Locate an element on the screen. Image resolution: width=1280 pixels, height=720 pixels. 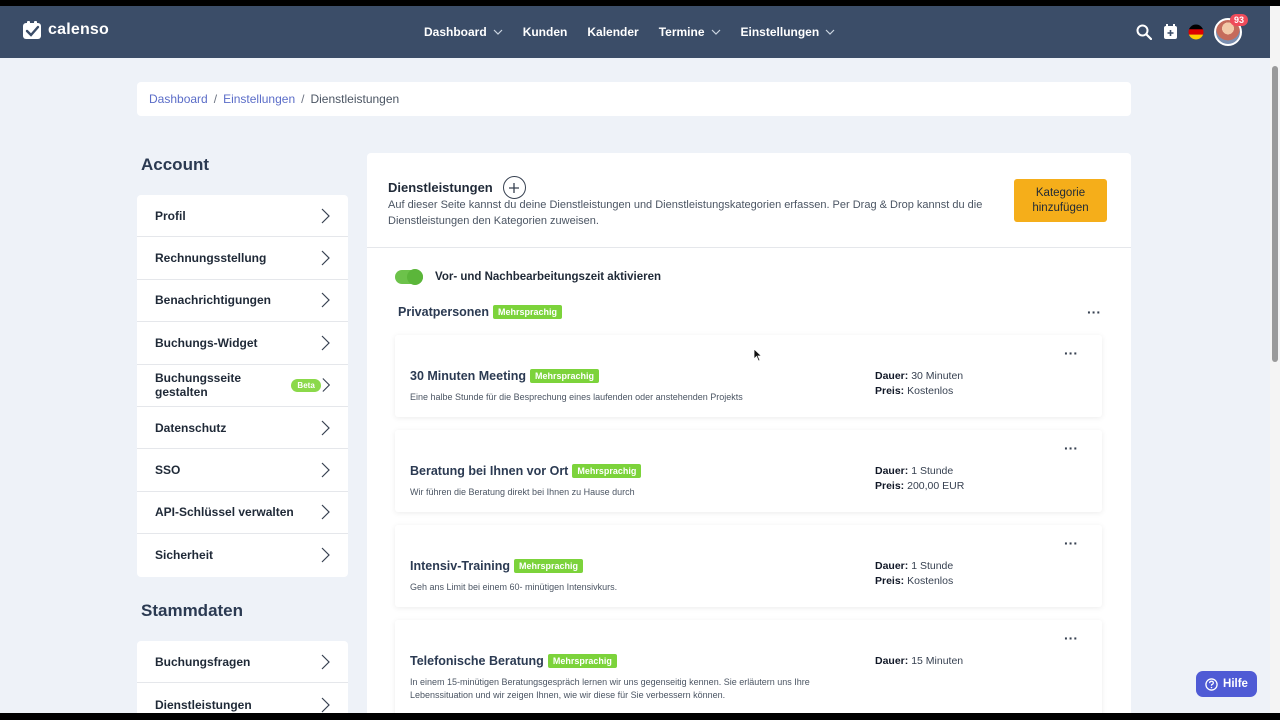
service-meta: Dauer: 1 Stunde Preis: 200,00 EUR is located at coordinates (919, 479).